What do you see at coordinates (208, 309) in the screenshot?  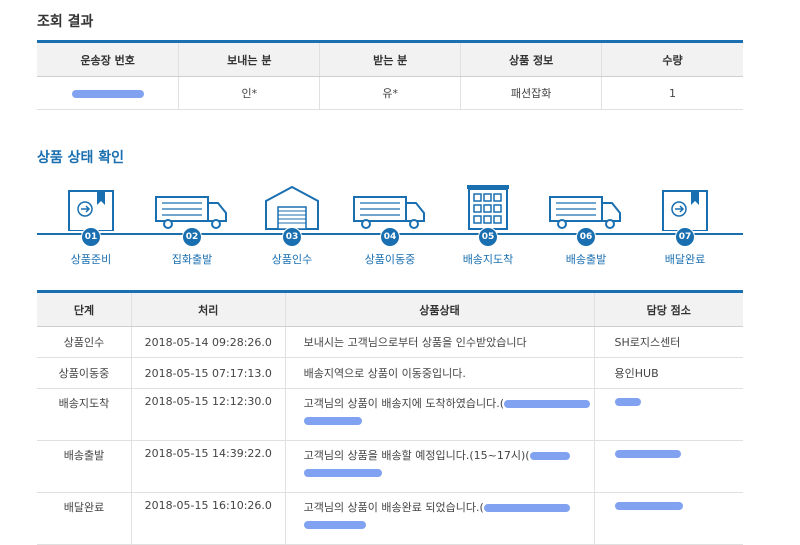 I see `header-time: 처리` at bounding box center [208, 309].